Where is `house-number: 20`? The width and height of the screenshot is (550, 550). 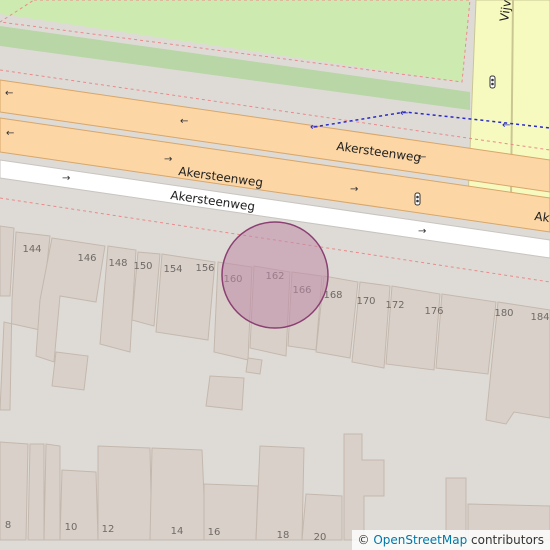
house-number: 20 is located at coordinates (320, 537).